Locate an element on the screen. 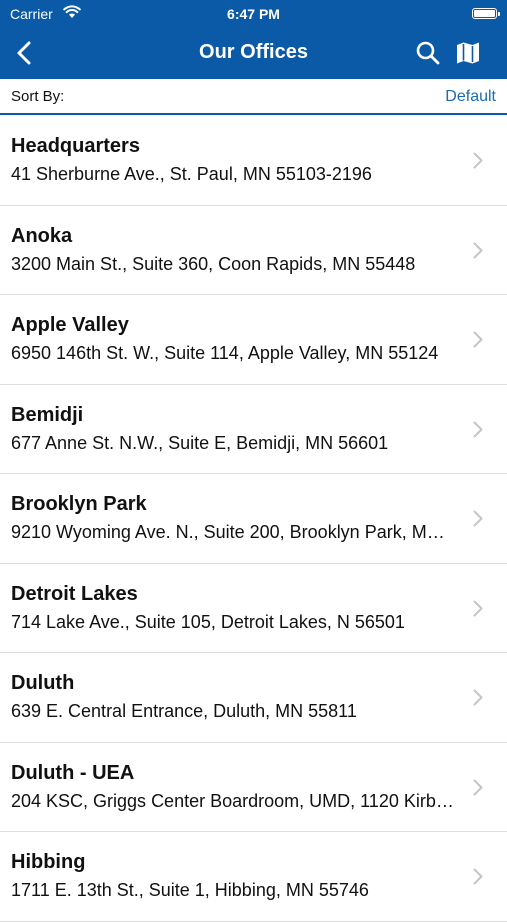 The height and width of the screenshot is (922, 507). status-time: 6:47 PM is located at coordinates (253, 14).